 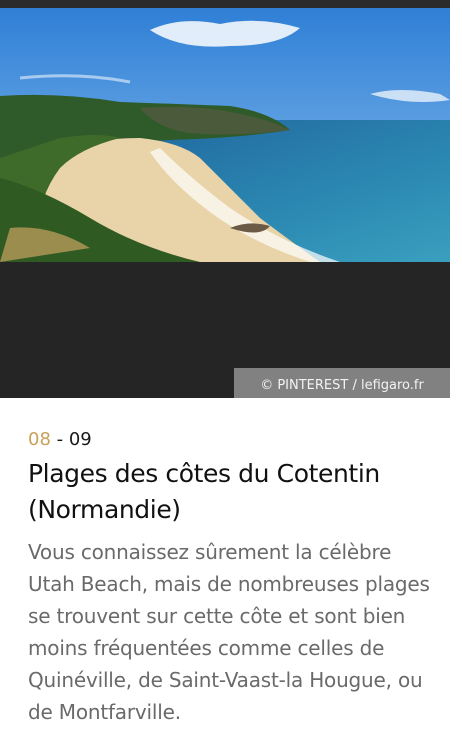 I want to click on scroll-edge, so click(x=456, y=375).